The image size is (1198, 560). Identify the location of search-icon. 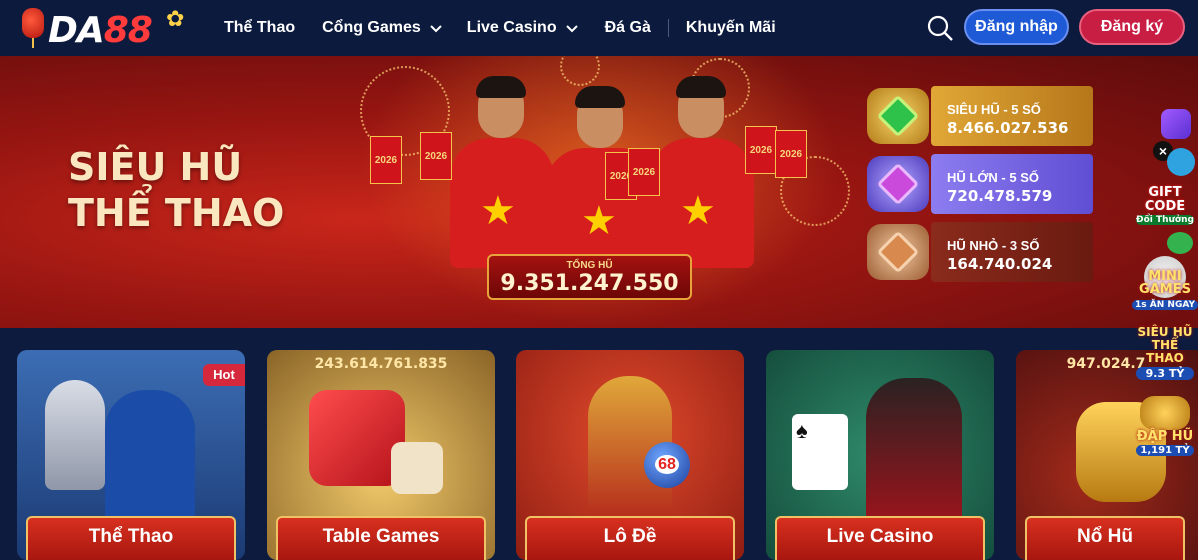
(940, 28).